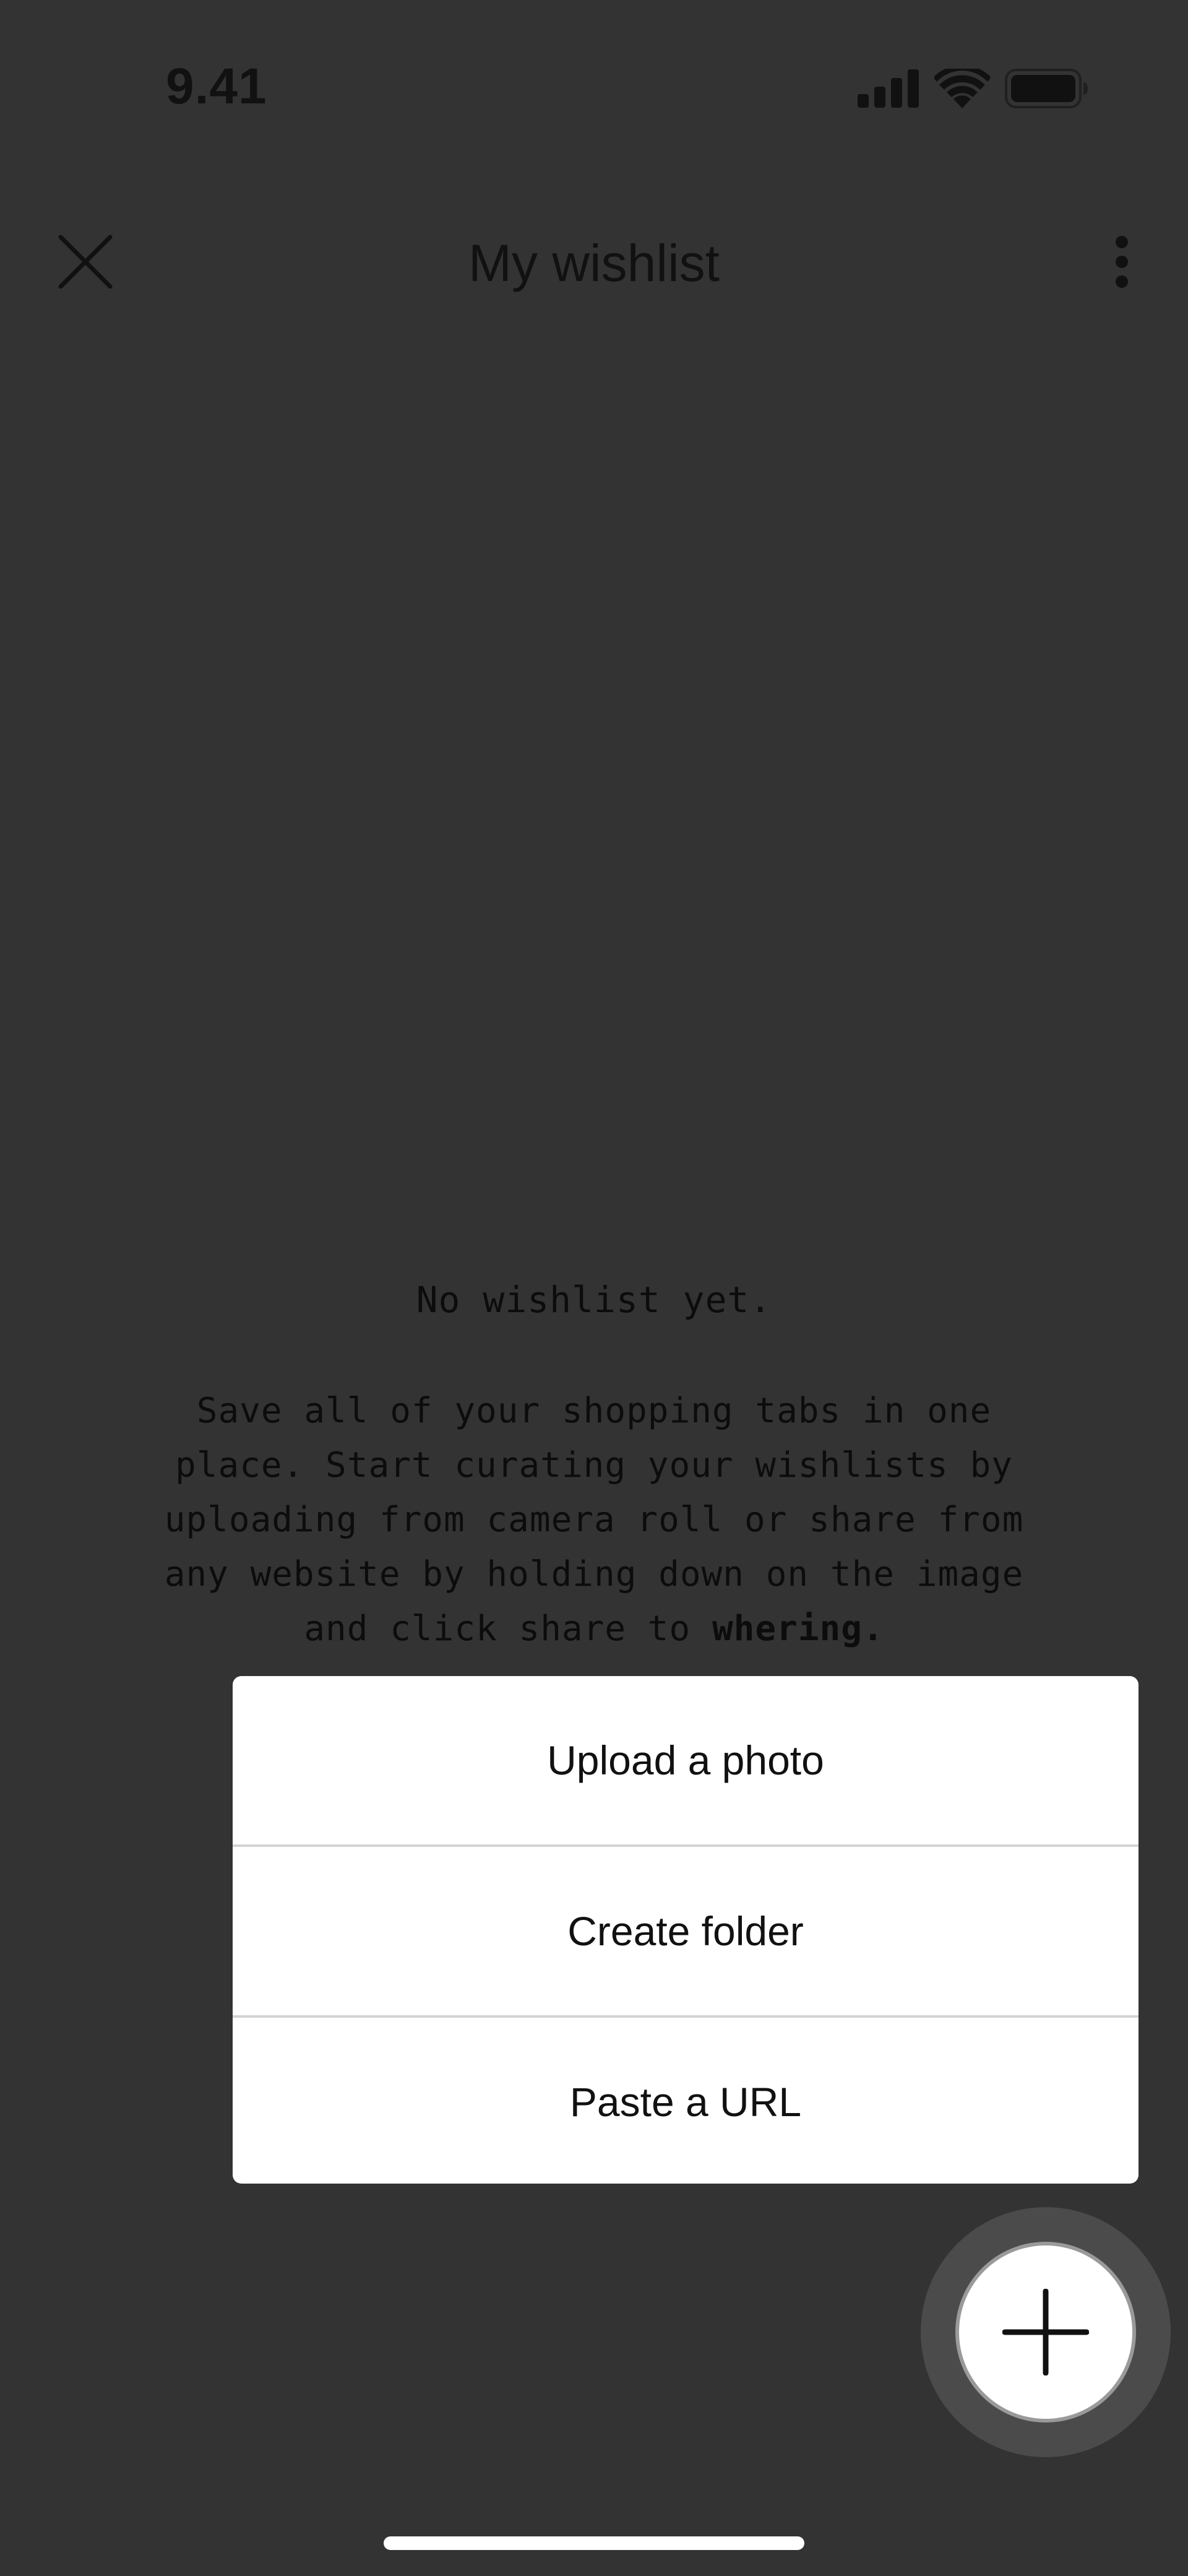 The image size is (1188, 2576). I want to click on brand-name: whering., so click(798, 1629).